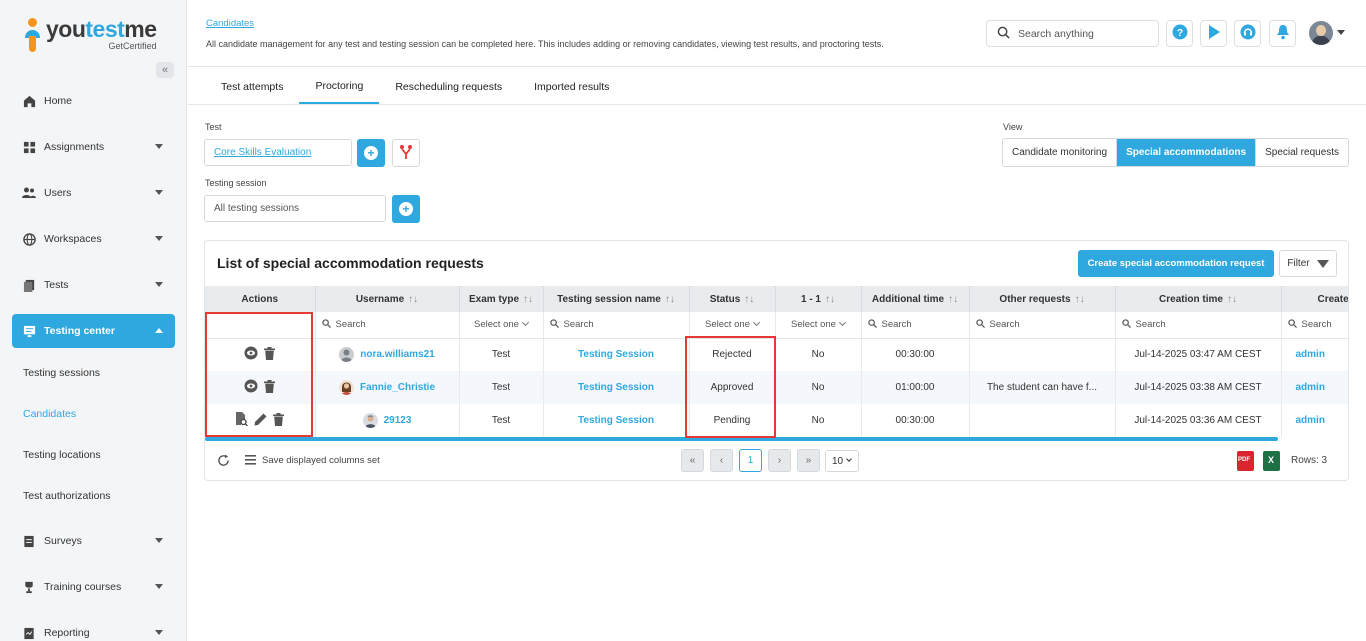  What do you see at coordinates (732, 299) in the screenshot?
I see `col-status: Status ↑↓` at bounding box center [732, 299].